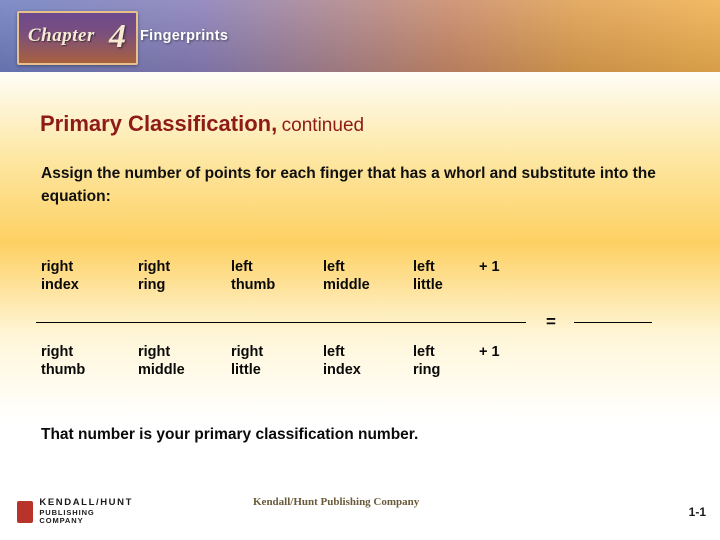 This screenshot has width=720, height=540. What do you see at coordinates (489, 267) in the screenshot?
I see `numerator-plus-one: + 1` at bounding box center [489, 267].